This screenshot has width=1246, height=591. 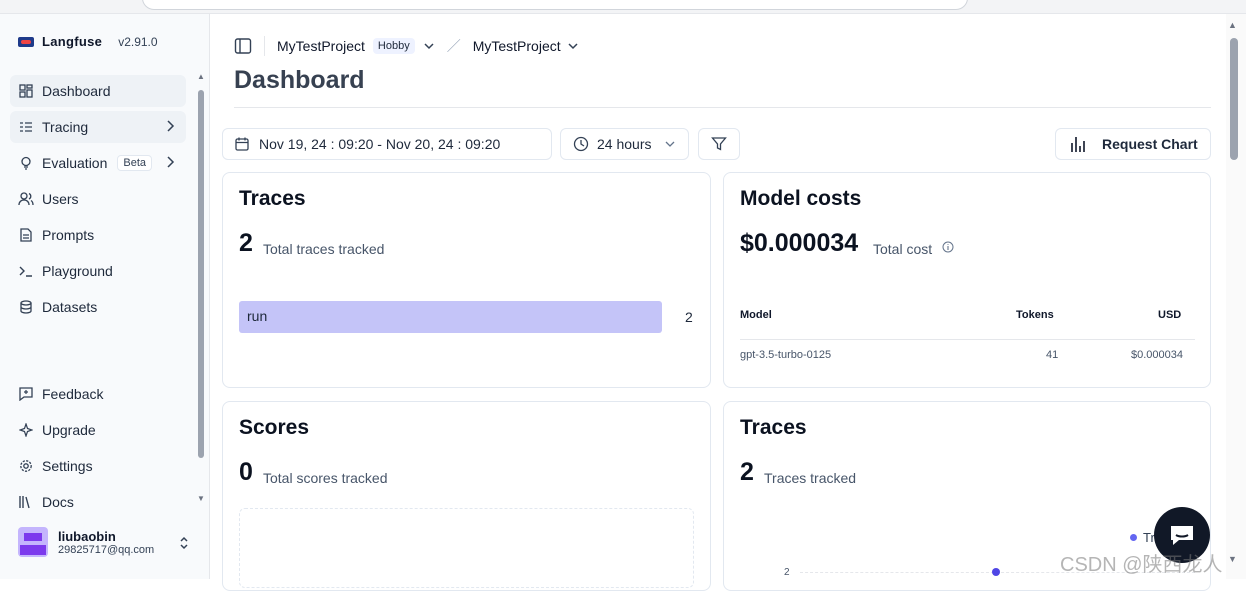 What do you see at coordinates (1169, 315) in the screenshot?
I see `column-header-usd: USD` at bounding box center [1169, 315].